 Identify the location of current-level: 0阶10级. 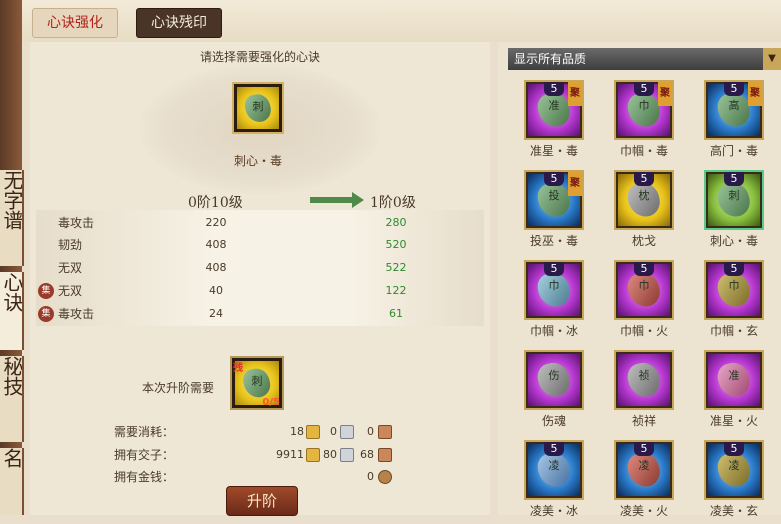
(215, 203).